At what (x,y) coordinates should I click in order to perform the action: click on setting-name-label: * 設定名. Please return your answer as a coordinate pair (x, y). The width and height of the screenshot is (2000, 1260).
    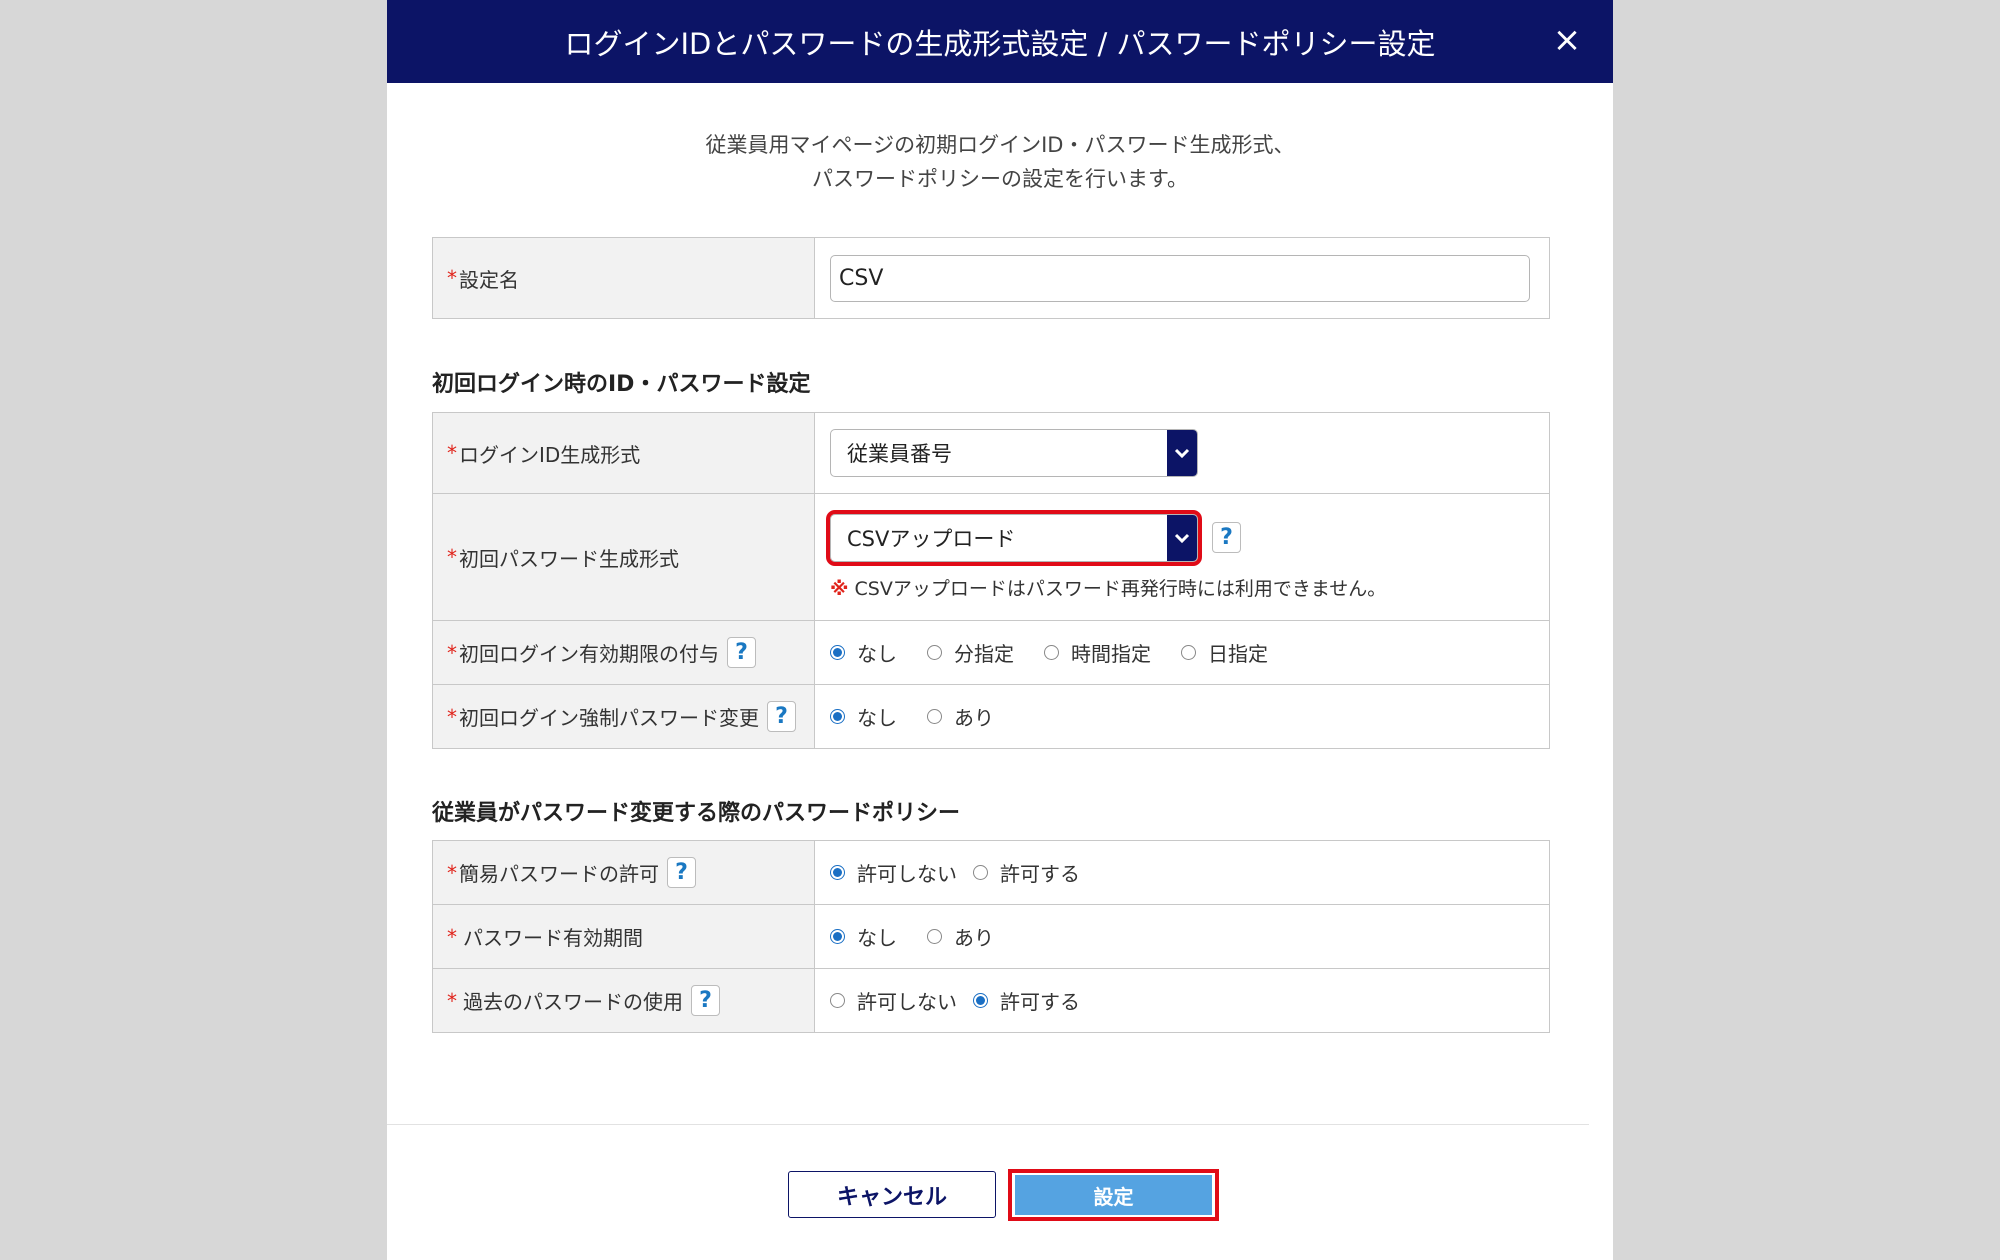
    Looking at the image, I should click on (624, 278).